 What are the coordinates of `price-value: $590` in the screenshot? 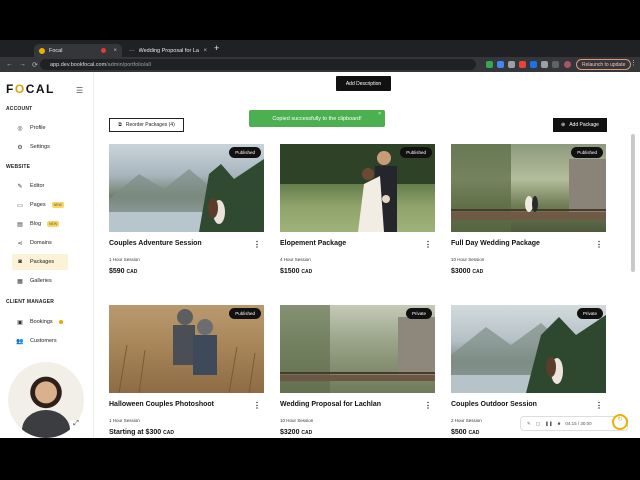 It's located at (117, 271).